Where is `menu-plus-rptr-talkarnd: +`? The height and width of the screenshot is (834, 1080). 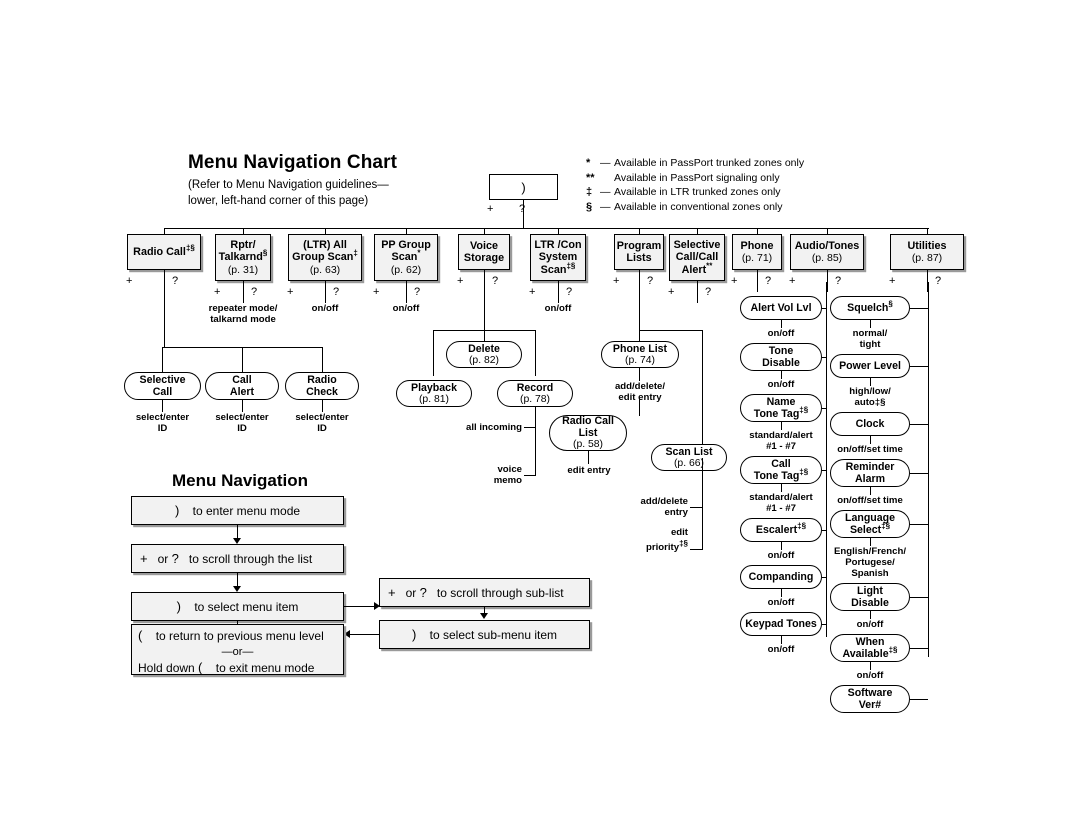 menu-plus-rptr-talkarnd: + is located at coordinates (217, 292).